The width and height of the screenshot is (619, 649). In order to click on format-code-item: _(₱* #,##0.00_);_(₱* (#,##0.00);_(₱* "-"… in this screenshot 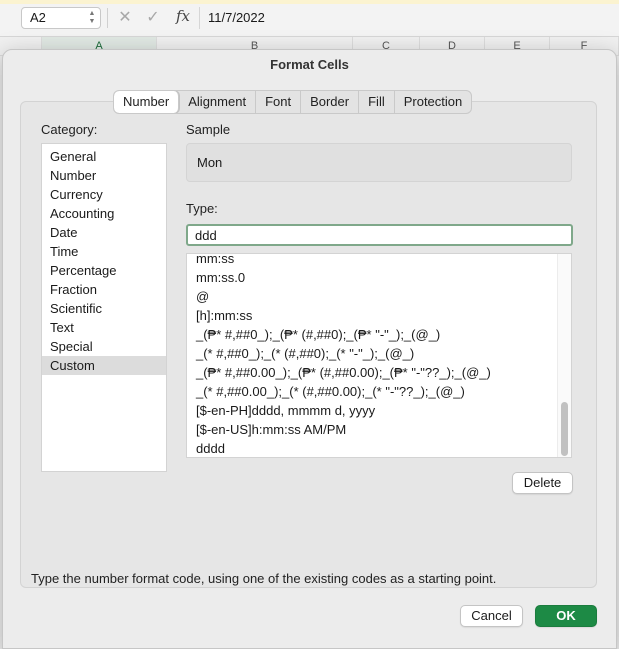, I will do `click(372, 372)`.